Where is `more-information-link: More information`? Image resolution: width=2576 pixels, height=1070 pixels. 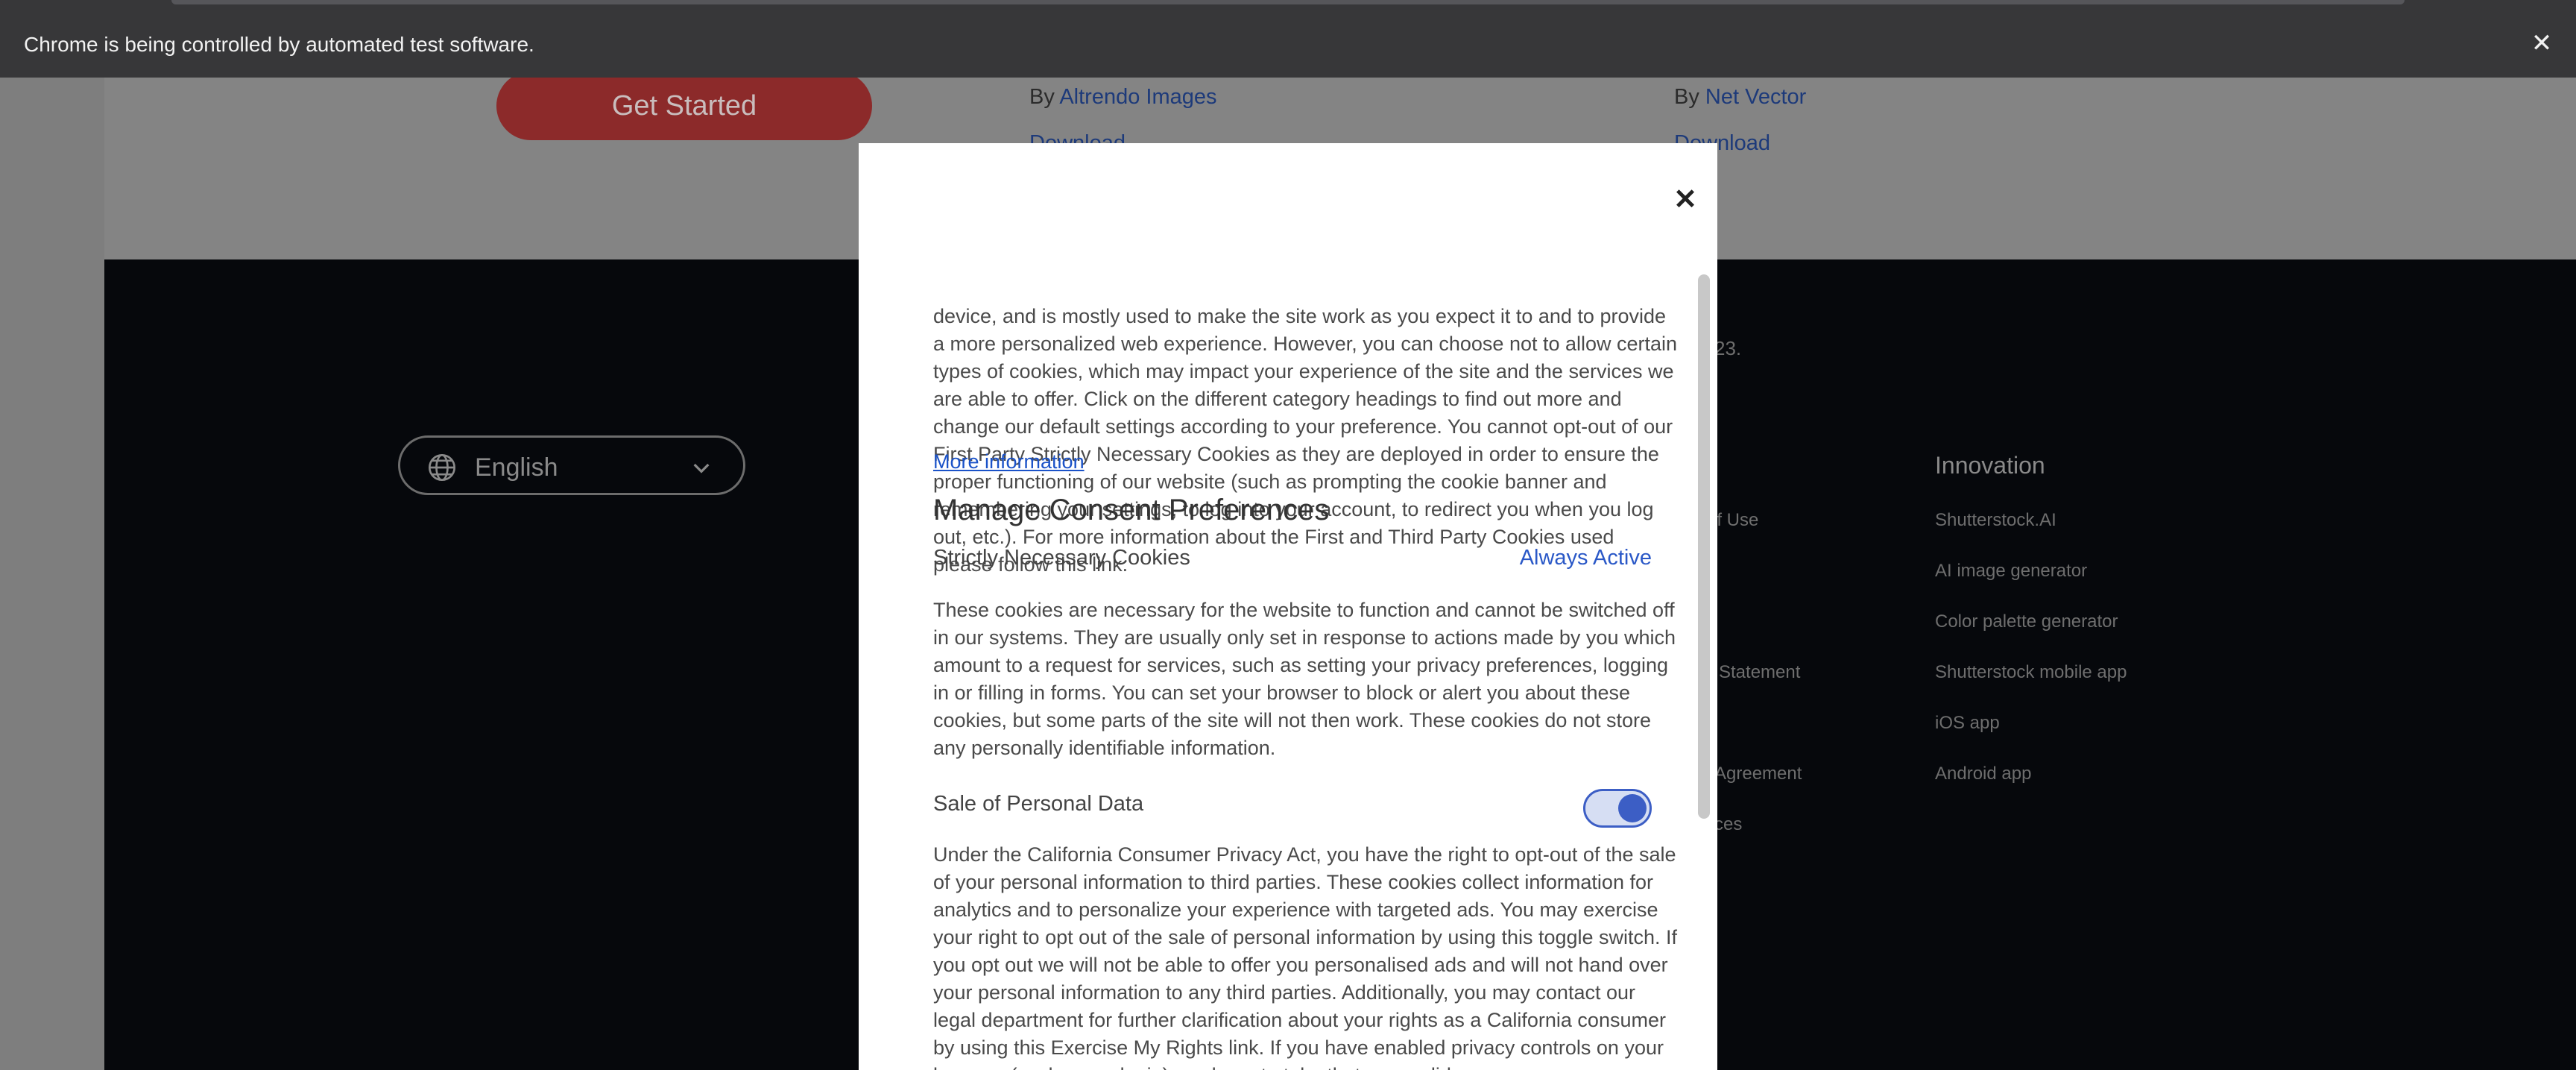
more-information-link: More information is located at coordinates (1009, 462).